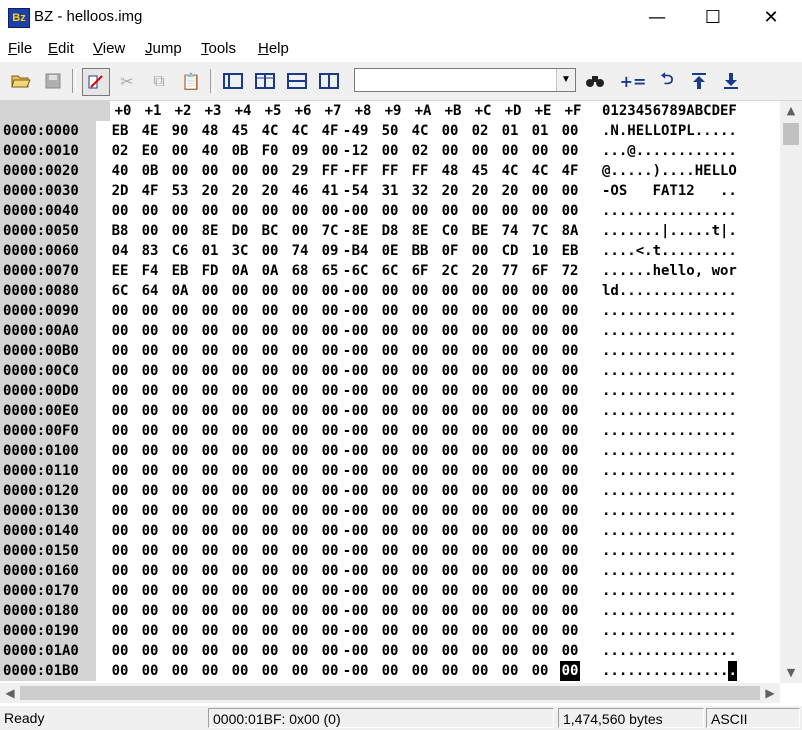 This screenshot has width=802, height=730. I want to click on hex-byte: 4C, so click(300, 131).